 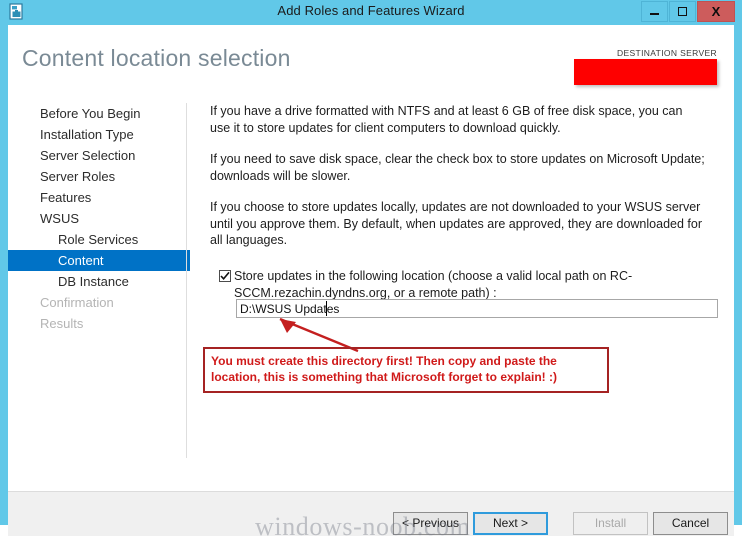 I want to click on footer-bar: < Previous Next > Install Cancel, so click(x=371, y=514).